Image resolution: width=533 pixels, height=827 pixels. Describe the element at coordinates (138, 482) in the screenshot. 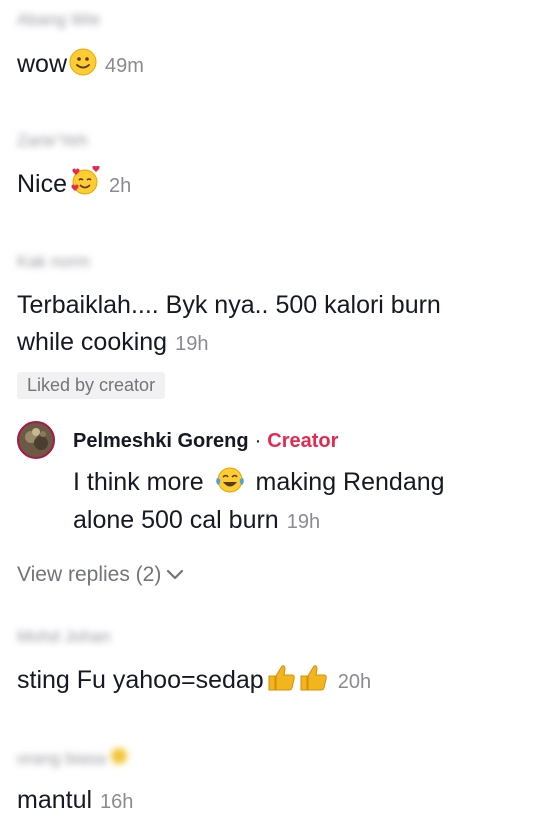

I see `reply-text-part-a: I think more` at that location.